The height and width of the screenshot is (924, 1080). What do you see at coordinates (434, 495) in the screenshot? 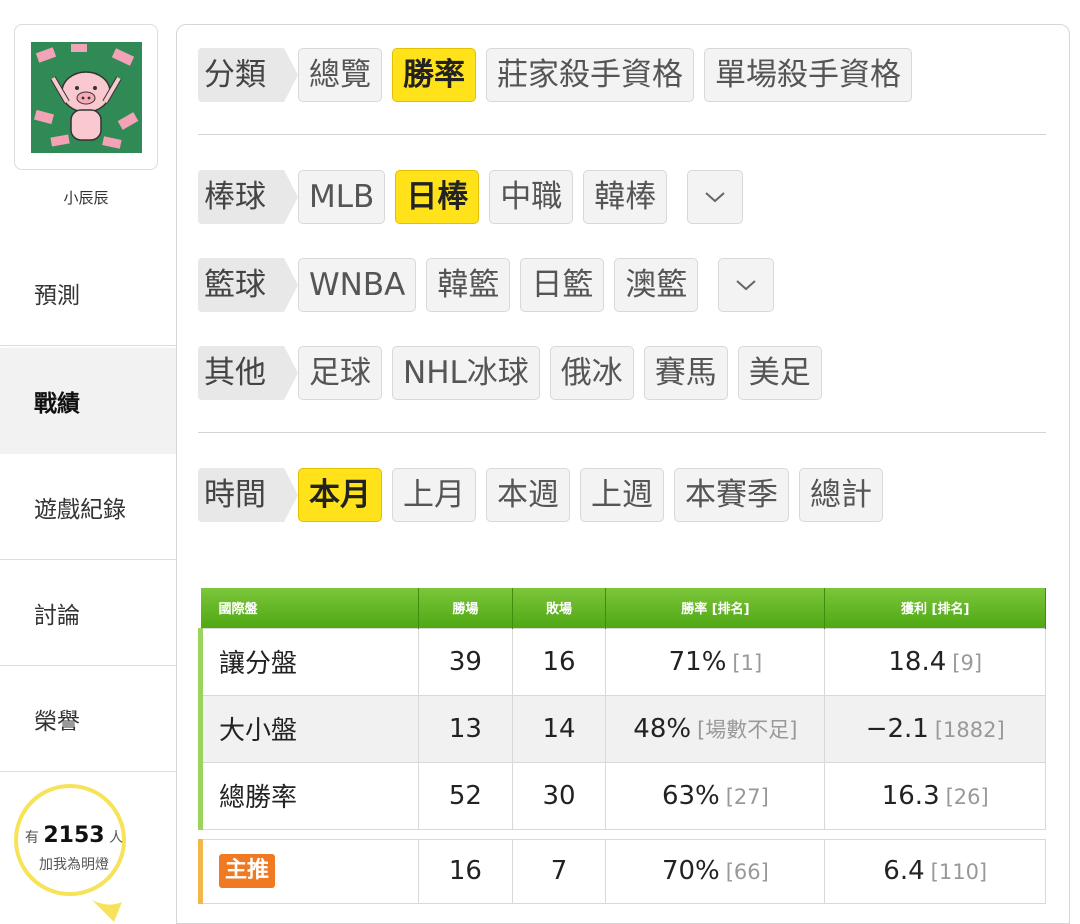
I see `time-last-month: 上月` at bounding box center [434, 495].